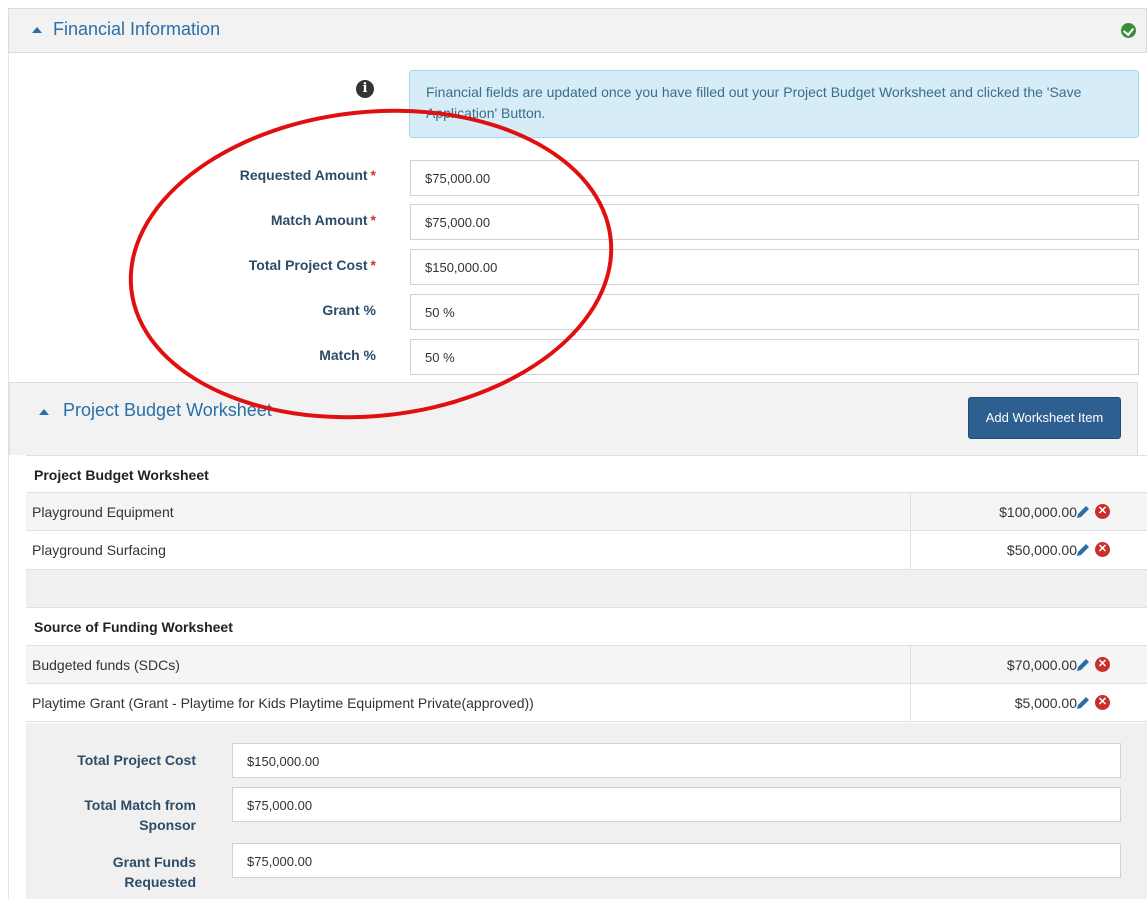 This screenshot has width=1147, height=899. What do you see at coordinates (676, 804) in the screenshot?
I see `summary-total-match-field: $75,000.00` at bounding box center [676, 804].